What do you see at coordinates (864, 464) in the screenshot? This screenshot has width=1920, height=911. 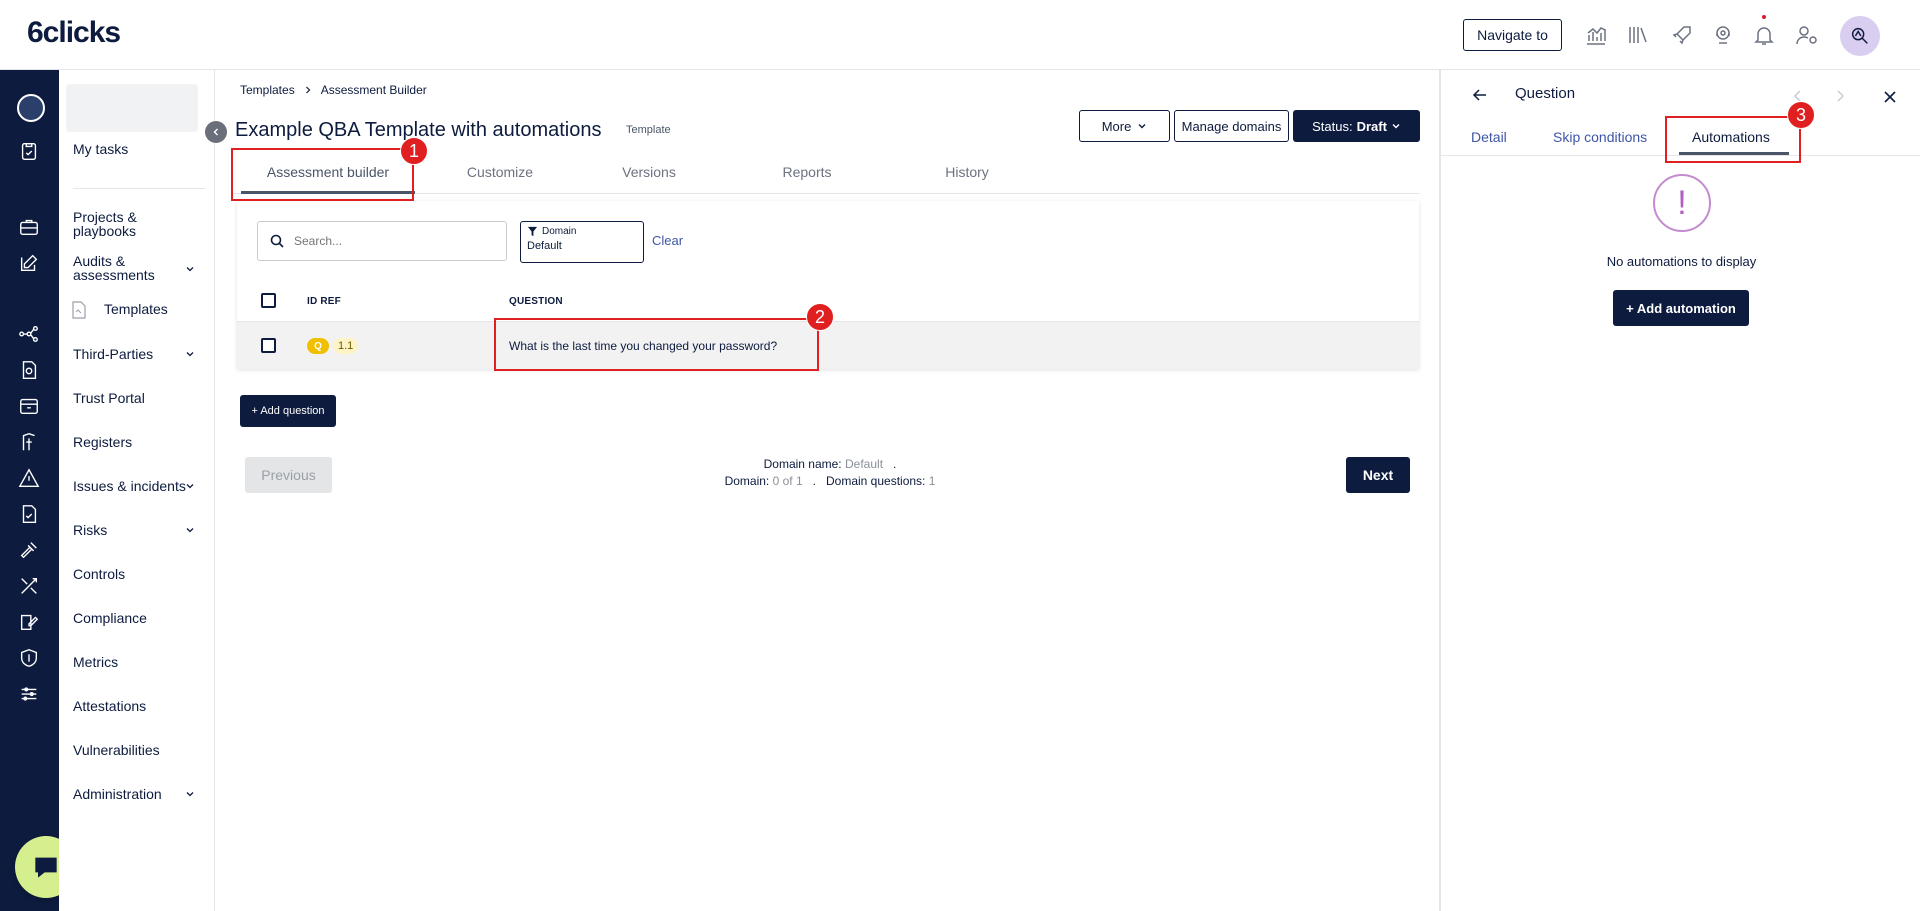 I see `domain-name-value: Default` at bounding box center [864, 464].